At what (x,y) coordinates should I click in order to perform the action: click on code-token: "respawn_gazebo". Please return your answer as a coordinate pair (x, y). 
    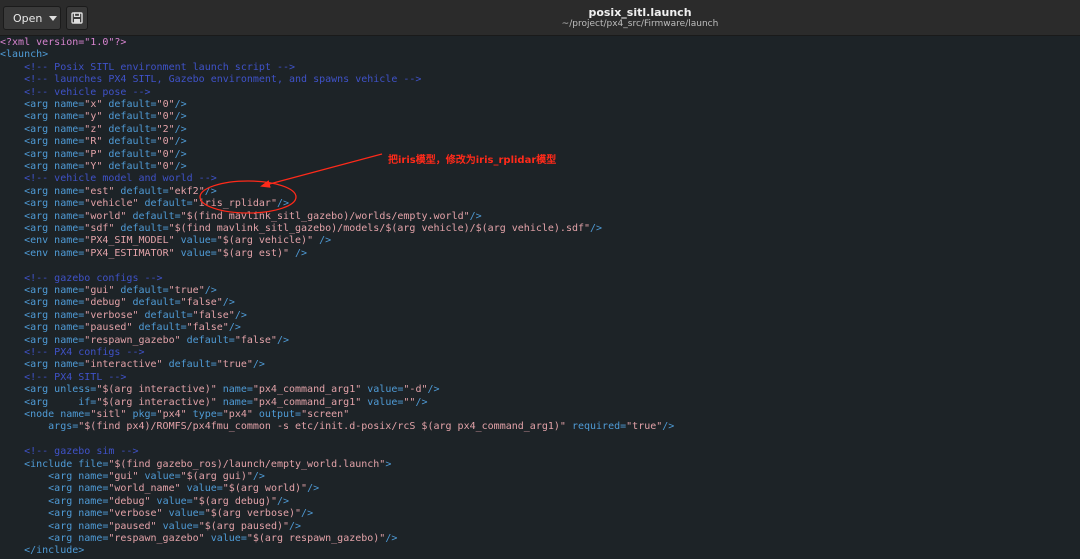
    Looking at the image, I should click on (156, 538).